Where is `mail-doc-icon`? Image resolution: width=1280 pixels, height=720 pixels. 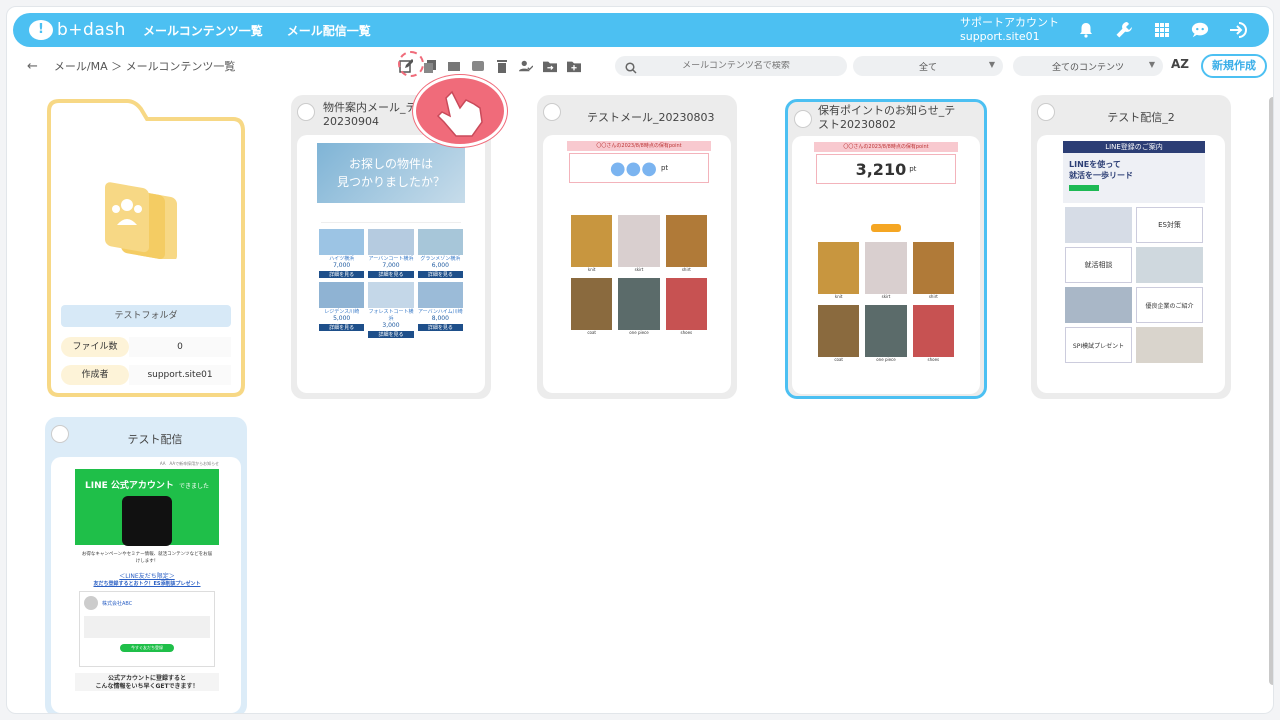 mail-doc-icon is located at coordinates (552, 112).